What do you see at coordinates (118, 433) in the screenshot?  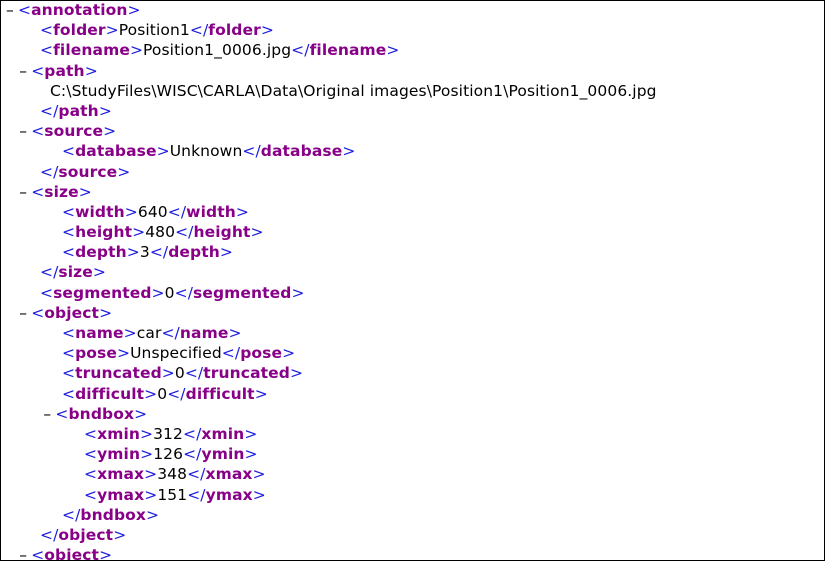 I see `xml-open-tag: xmin` at bounding box center [118, 433].